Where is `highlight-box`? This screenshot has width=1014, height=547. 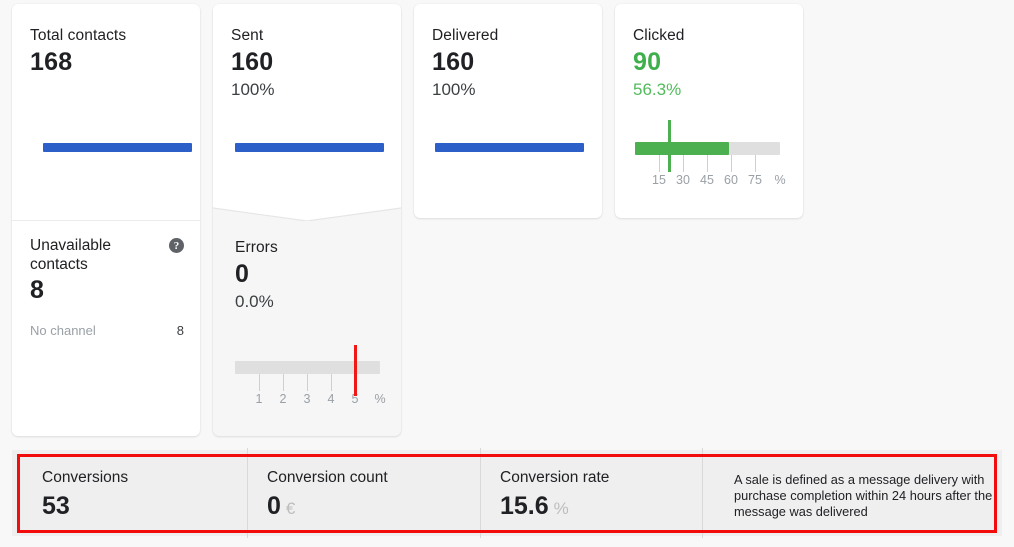
highlight-box is located at coordinates (507, 493).